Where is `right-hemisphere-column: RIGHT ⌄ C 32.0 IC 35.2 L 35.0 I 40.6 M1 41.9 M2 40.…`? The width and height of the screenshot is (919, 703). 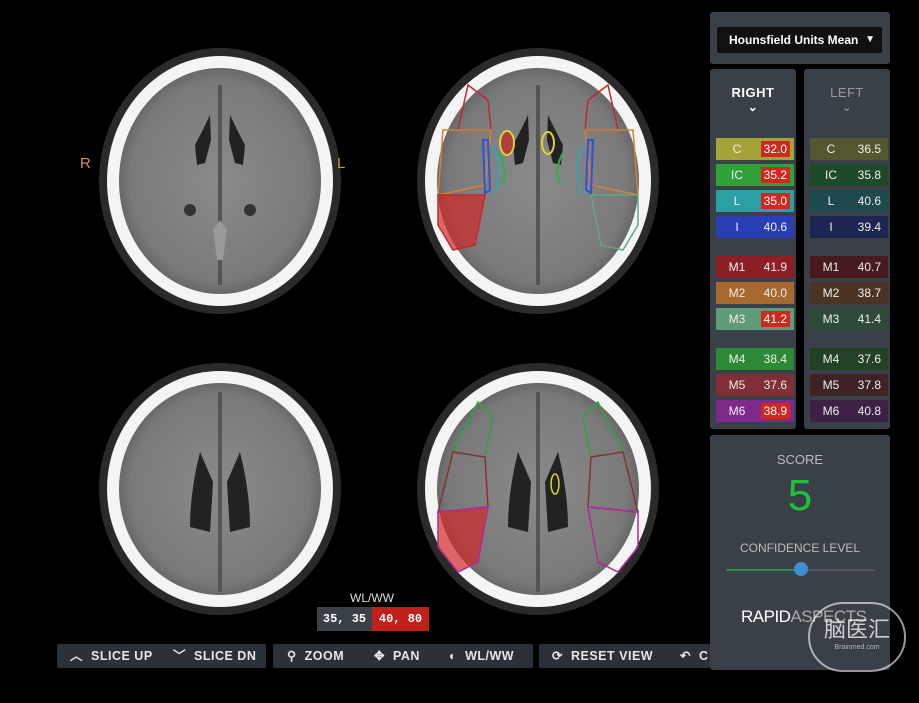 right-hemisphere-column: RIGHT ⌄ C 32.0 IC 35.2 L 35.0 I 40.6 M1 41.9 M2 40.… is located at coordinates (753, 249).